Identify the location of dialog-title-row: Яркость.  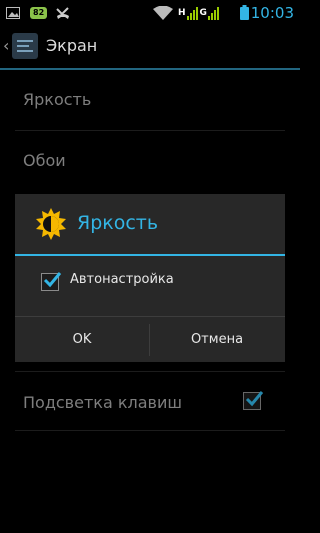
(150, 224).